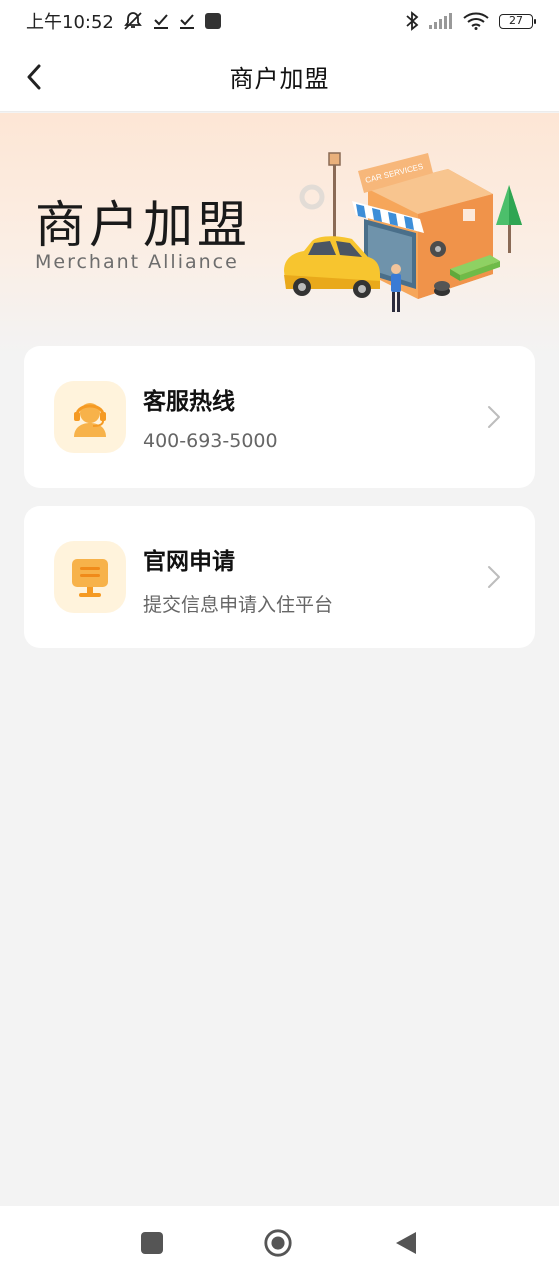 The width and height of the screenshot is (559, 1280). I want to click on recent-apps-button, so click(152, 1243).